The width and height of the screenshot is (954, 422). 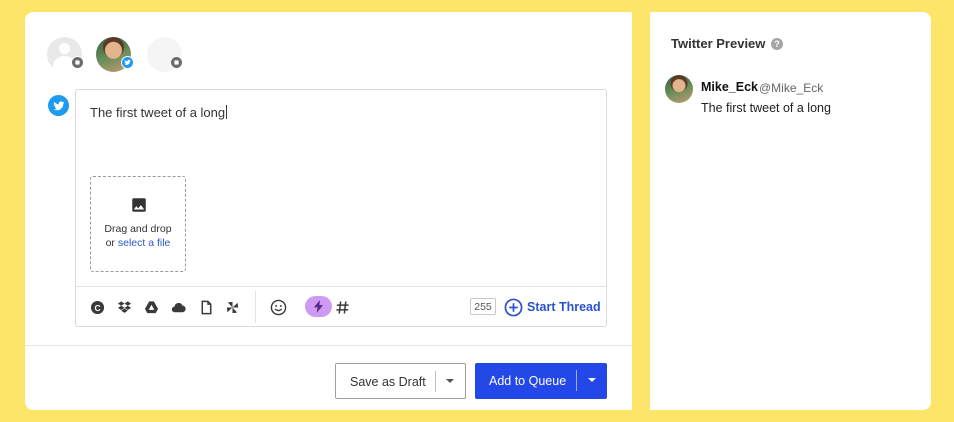 What do you see at coordinates (178, 307) in the screenshot?
I see `onedrive-icon` at bounding box center [178, 307].